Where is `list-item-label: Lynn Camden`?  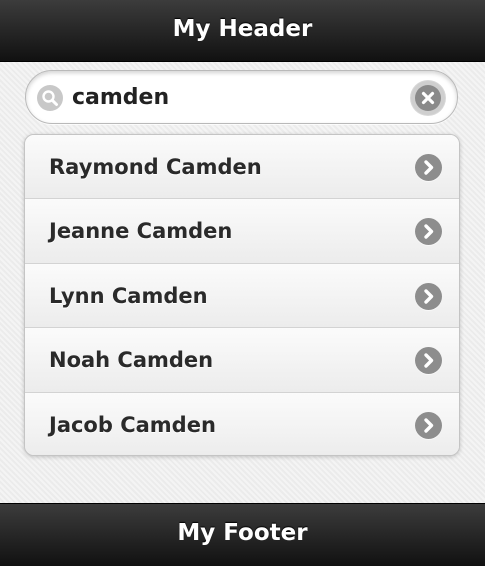 list-item-label: Lynn Camden is located at coordinates (128, 295).